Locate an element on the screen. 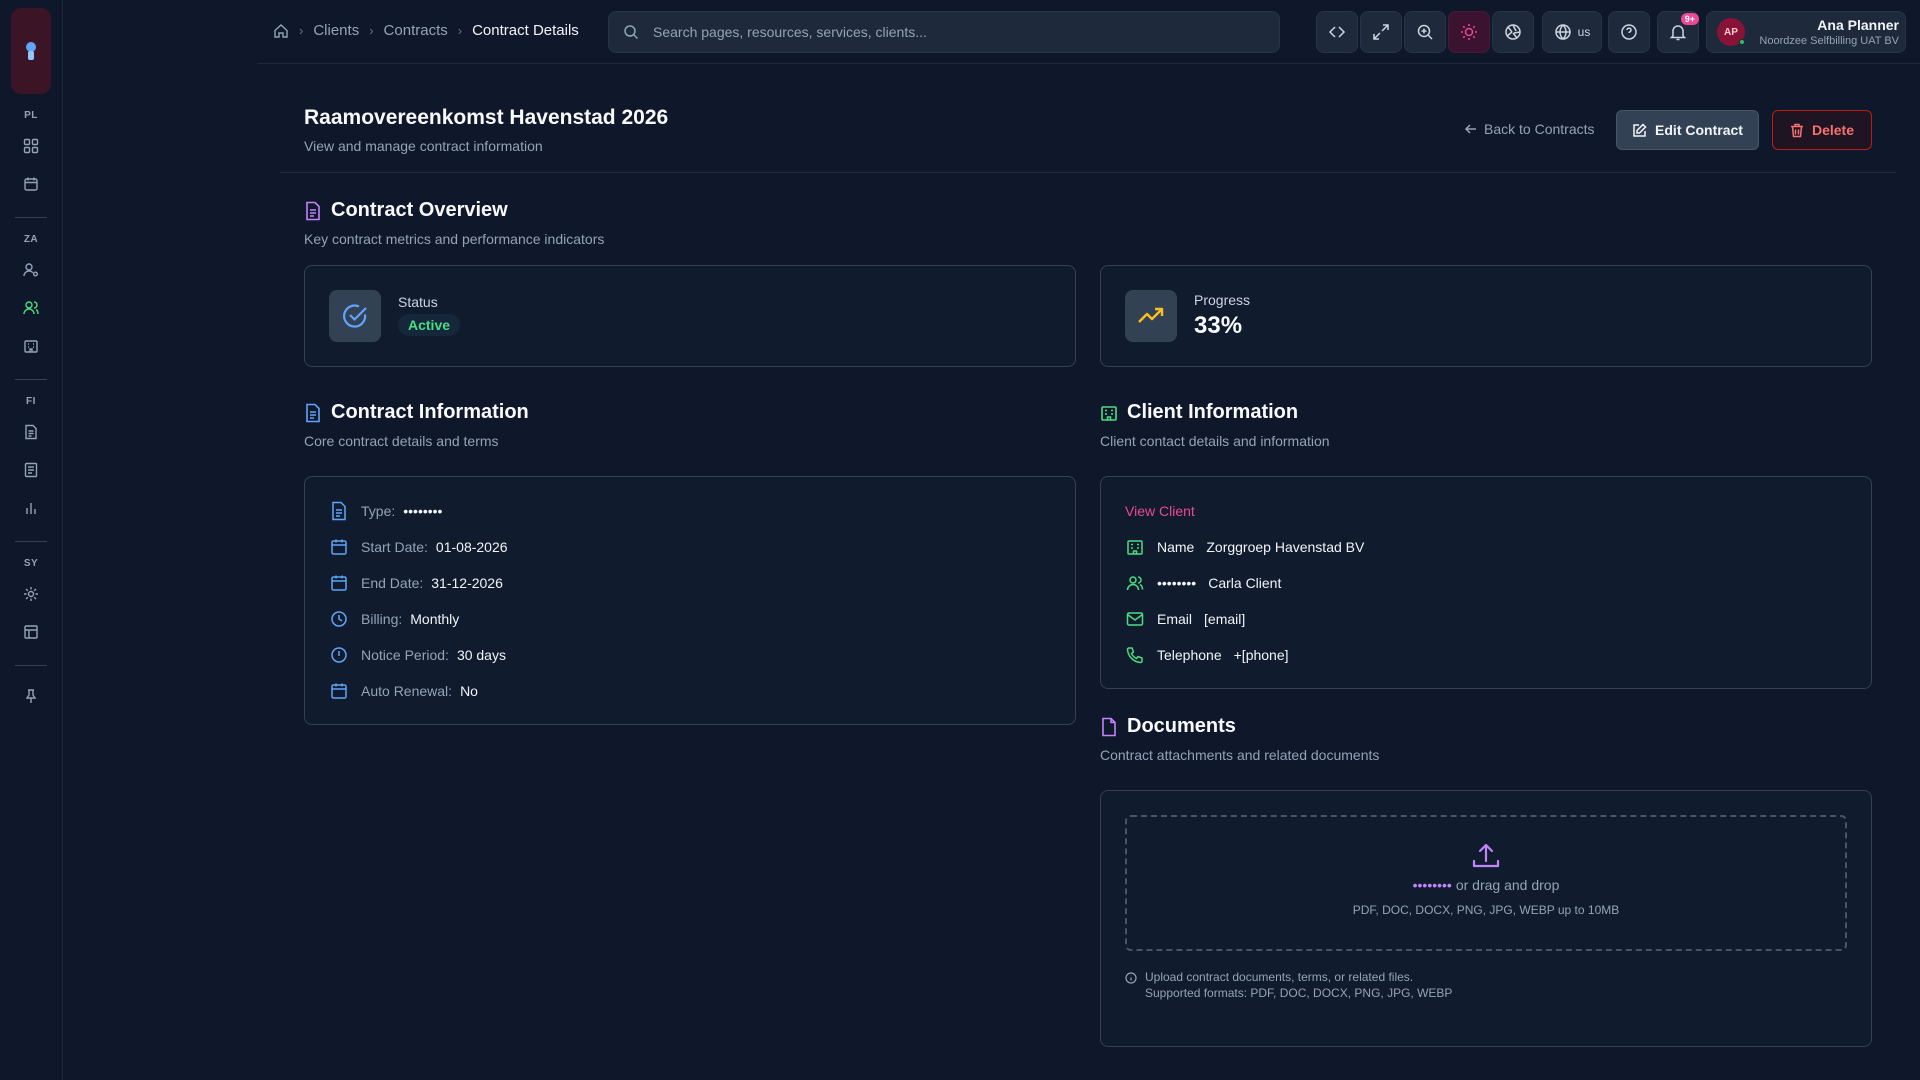 The height and width of the screenshot is (1080, 1920). sidebar-item-reports is located at coordinates (31, 508).